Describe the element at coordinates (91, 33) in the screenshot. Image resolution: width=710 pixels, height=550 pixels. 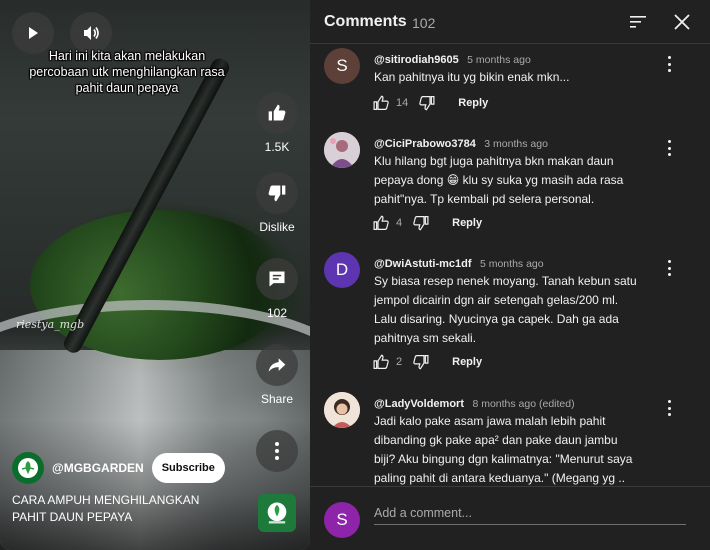
I see `volume-icon` at that location.